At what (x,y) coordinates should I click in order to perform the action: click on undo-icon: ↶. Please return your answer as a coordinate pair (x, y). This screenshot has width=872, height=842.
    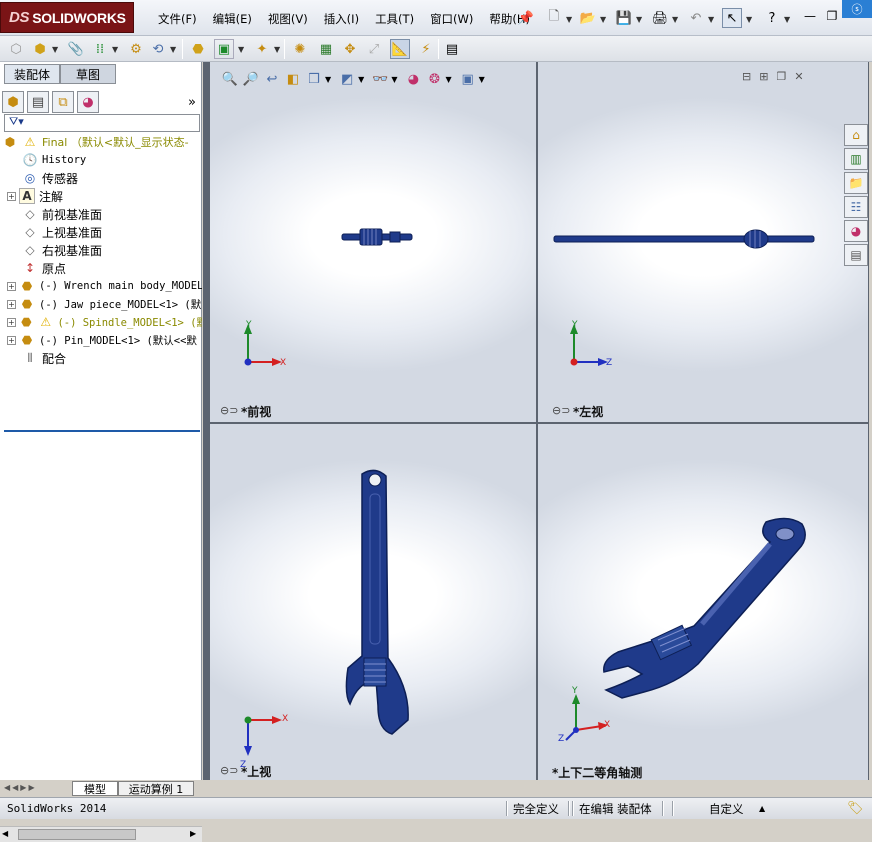
    Looking at the image, I should click on (696, 18).